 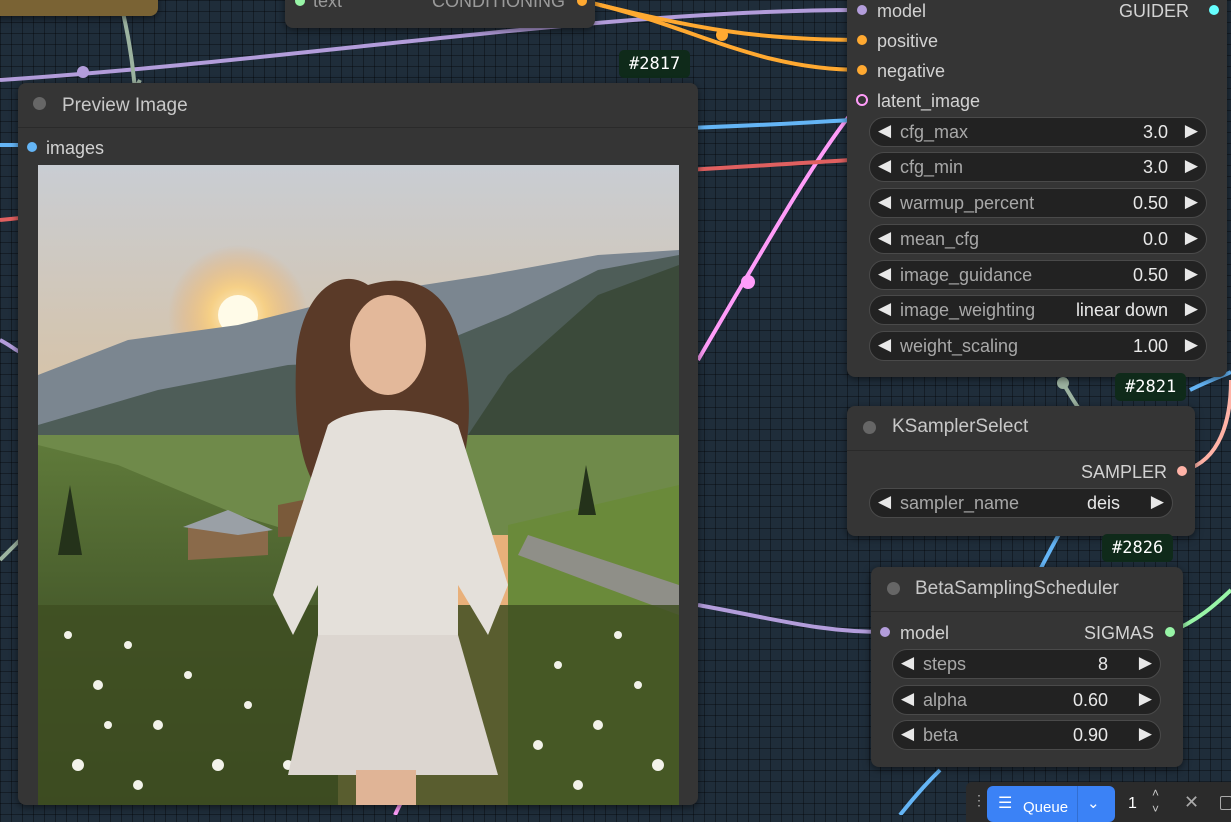 What do you see at coordinates (655, 64) in the screenshot?
I see `node-id-badge-preview: #2817` at bounding box center [655, 64].